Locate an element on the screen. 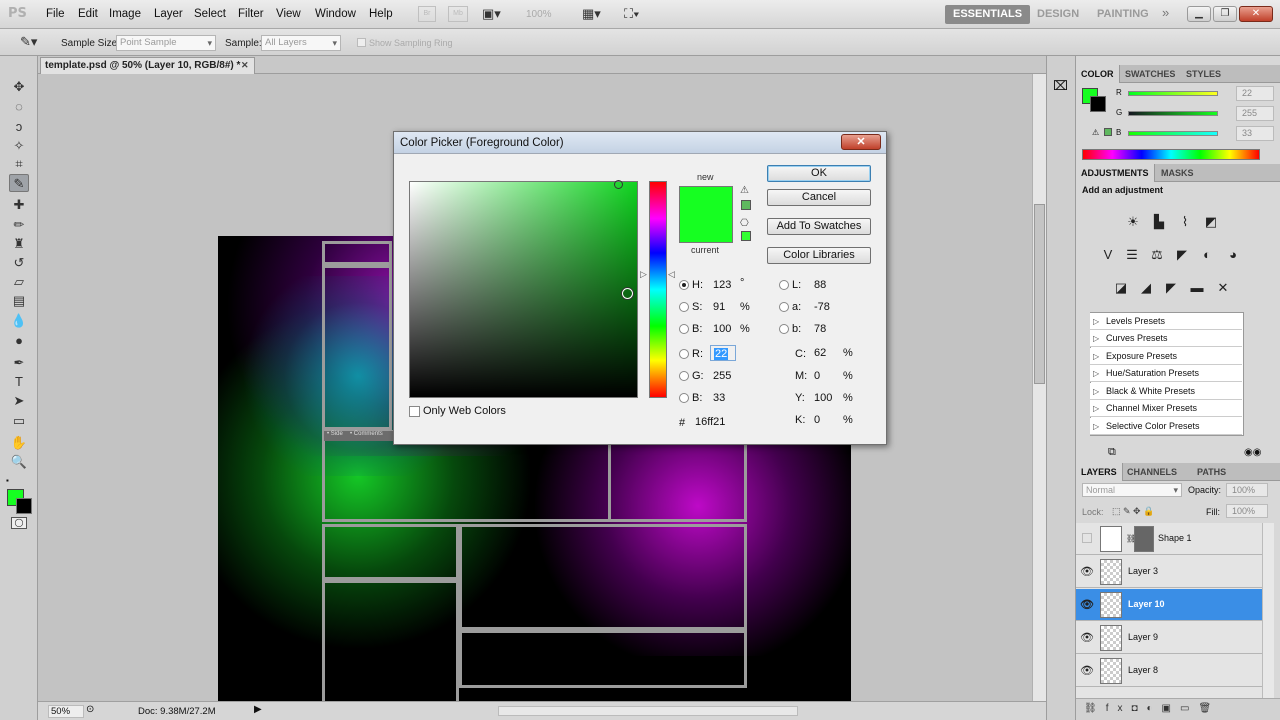 This screenshot has width=1280, height=720. field-r: 22 is located at coordinates (723, 353).